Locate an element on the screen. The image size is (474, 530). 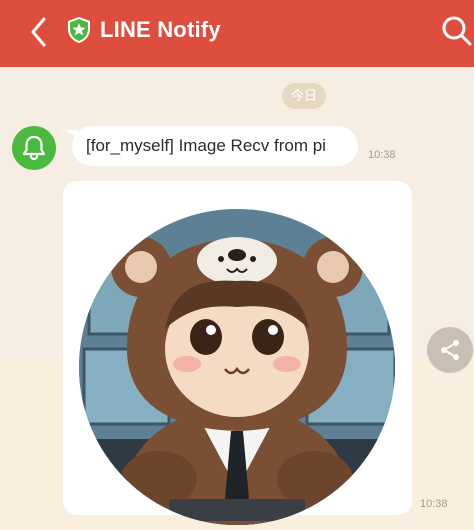
date-separator: 今日 is located at coordinates (304, 96).